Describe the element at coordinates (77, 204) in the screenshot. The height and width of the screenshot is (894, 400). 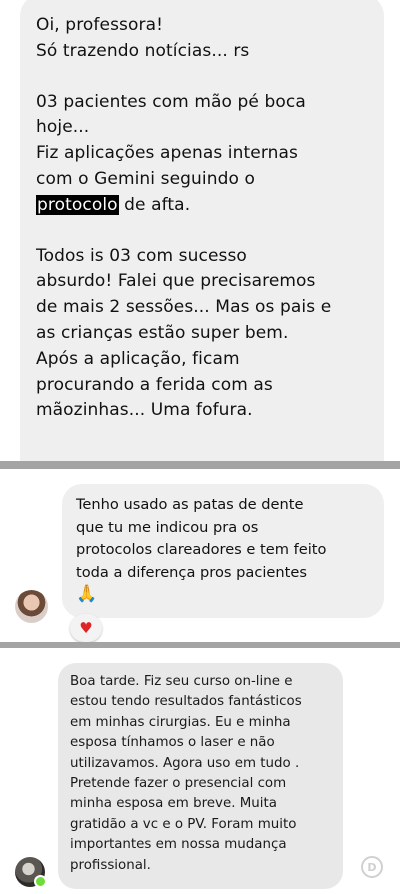
I see `highlighted-word: protocolo` at that location.